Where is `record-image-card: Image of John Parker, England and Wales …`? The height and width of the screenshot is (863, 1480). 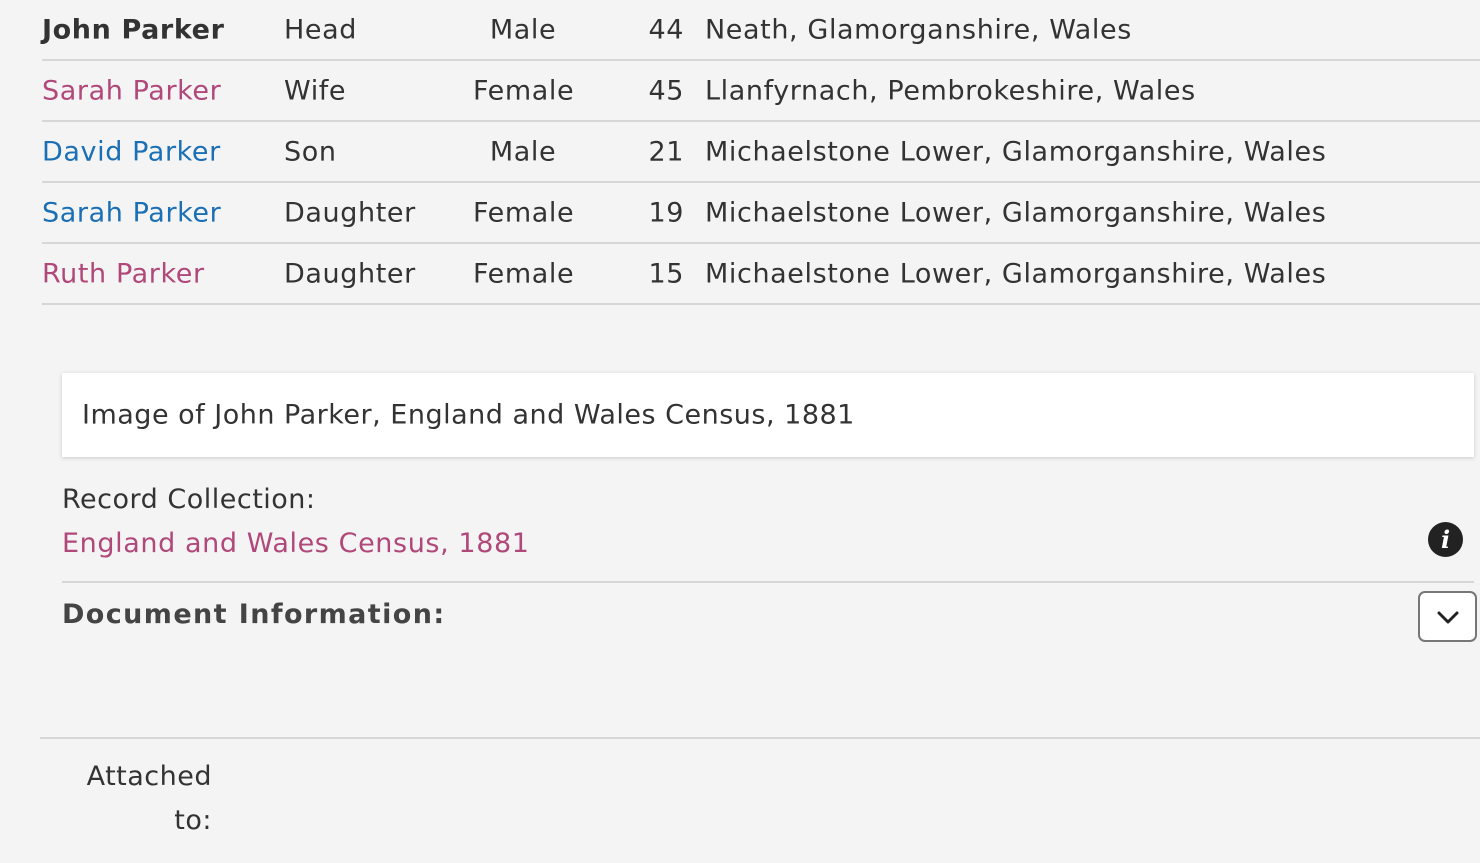
record-image-card: Image of John Parker, England and Wales … is located at coordinates (768, 415).